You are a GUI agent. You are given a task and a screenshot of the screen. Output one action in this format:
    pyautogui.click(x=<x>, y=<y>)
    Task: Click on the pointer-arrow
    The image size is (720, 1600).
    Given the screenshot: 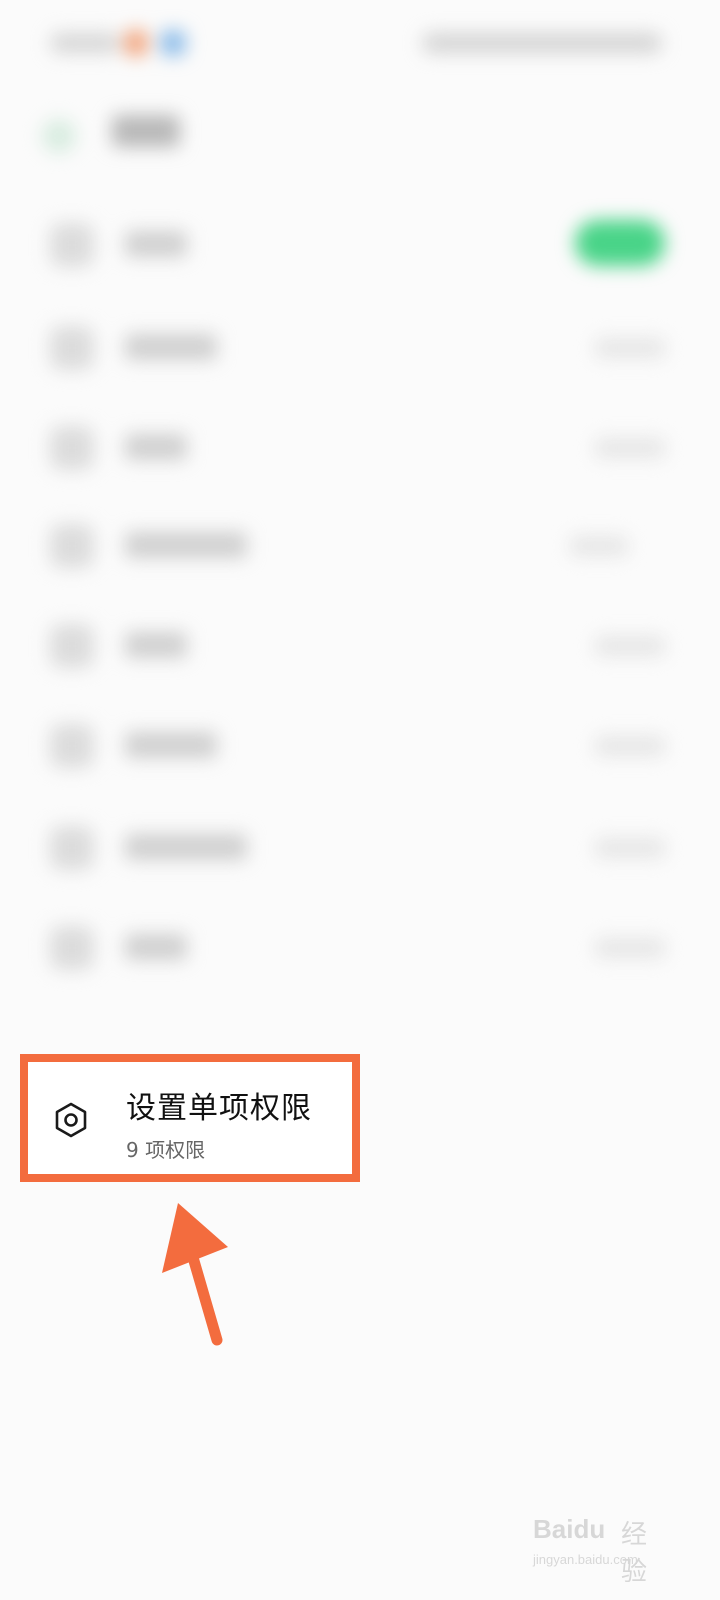 What is the action you would take?
    pyautogui.click(x=195, y=1274)
    